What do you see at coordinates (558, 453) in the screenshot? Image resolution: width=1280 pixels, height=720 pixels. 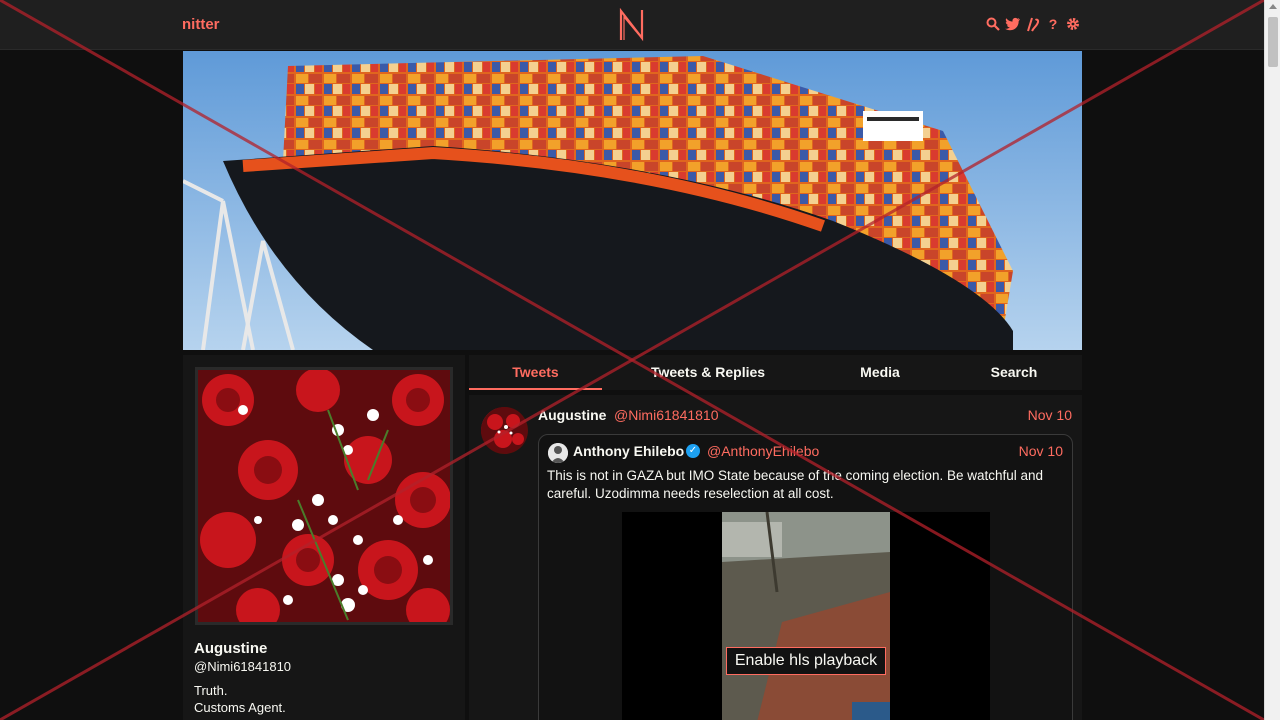 I see `quote-author-avatar` at bounding box center [558, 453].